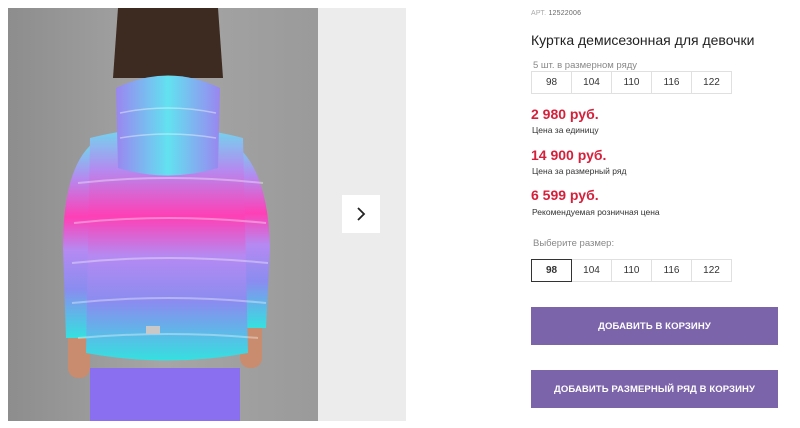 The image size is (800, 428). Describe the element at coordinates (539, 13) in the screenshot. I see `sku-prefix: АРТ.` at that location.